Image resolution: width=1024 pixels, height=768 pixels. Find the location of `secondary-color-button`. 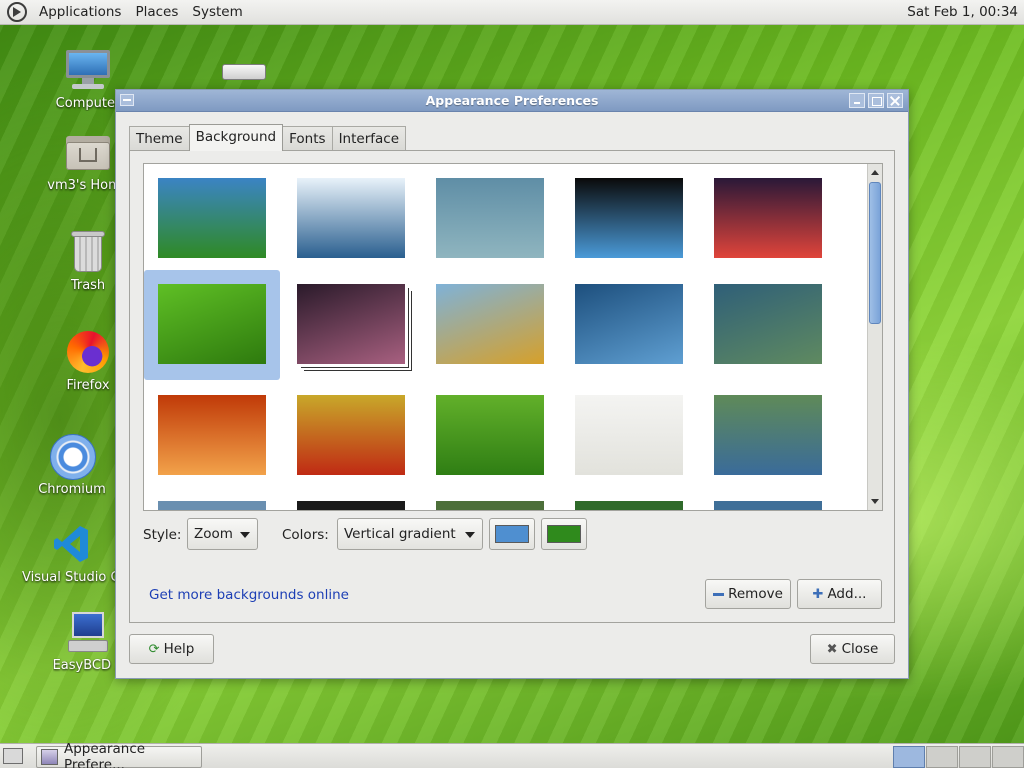

secondary-color-button is located at coordinates (564, 534).